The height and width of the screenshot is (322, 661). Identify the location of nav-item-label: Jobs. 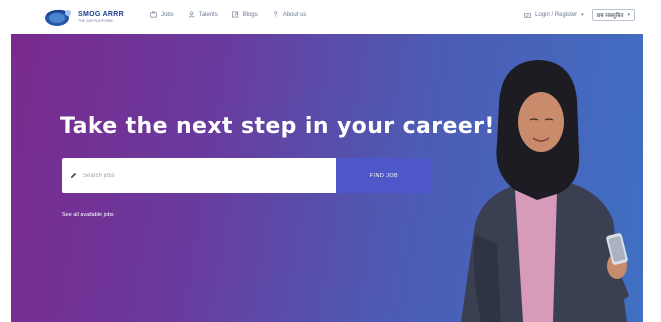
(167, 14).